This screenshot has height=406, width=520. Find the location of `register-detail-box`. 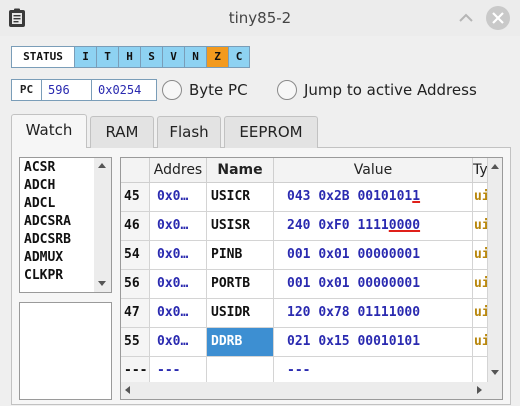

register-detail-box is located at coordinates (65, 351).